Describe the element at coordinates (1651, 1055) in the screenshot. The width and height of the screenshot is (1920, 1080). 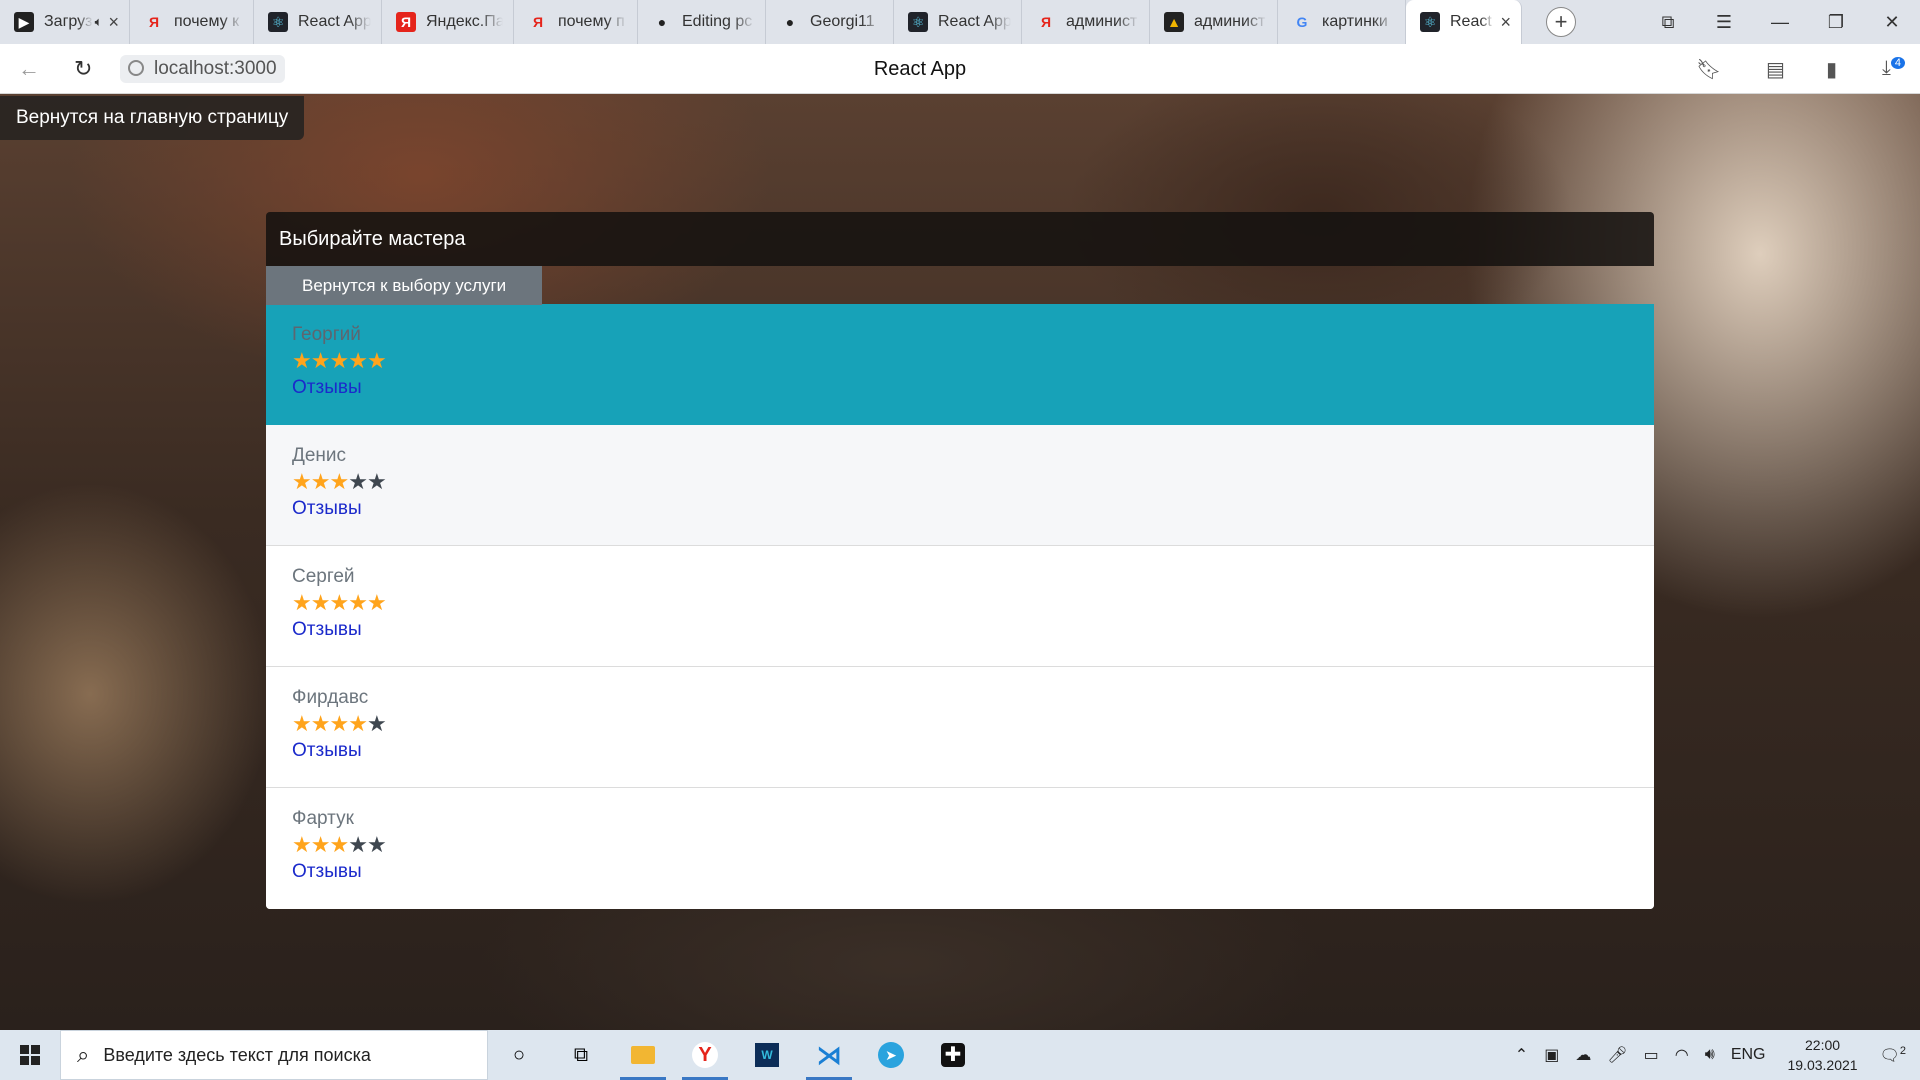
I see `battery-icon: ▭` at that location.